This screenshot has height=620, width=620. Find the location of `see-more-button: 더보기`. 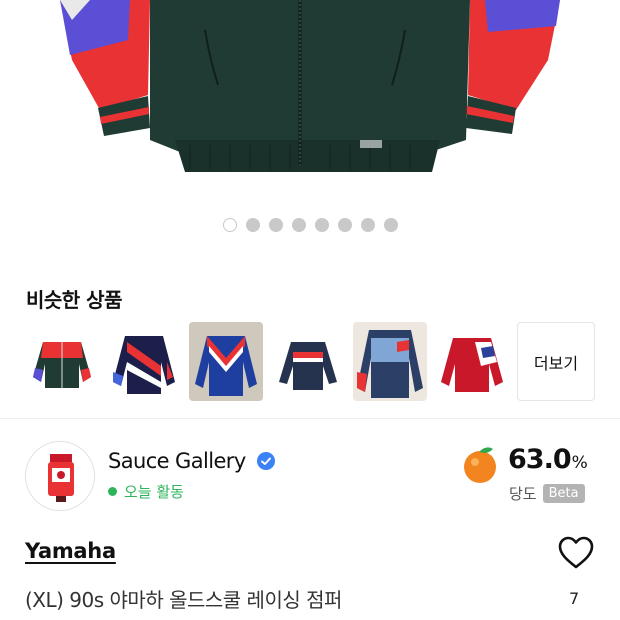

see-more-button: 더보기 is located at coordinates (556, 361).